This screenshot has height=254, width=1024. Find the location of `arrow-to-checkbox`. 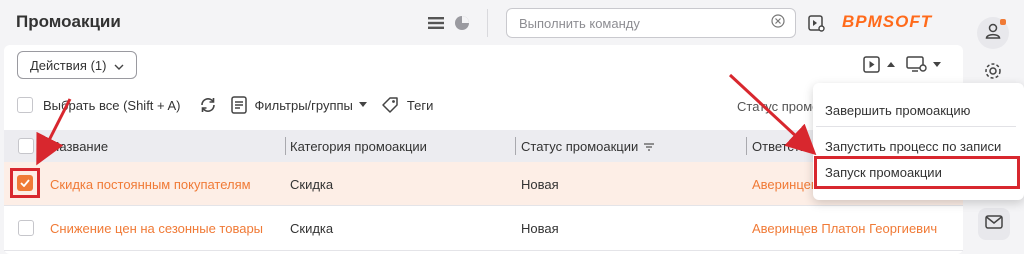

arrow-to-checkbox is located at coordinates (54, 132).